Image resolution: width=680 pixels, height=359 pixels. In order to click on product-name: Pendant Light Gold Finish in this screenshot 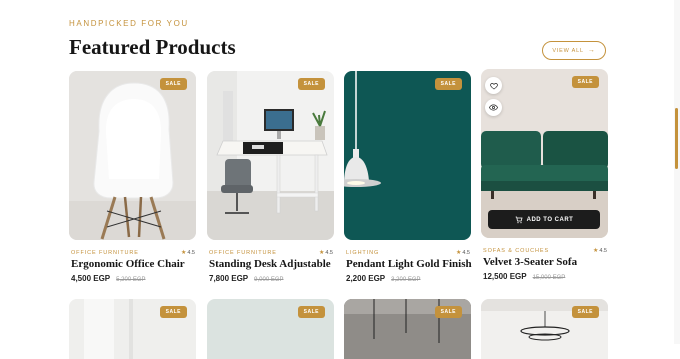, I will do `click(409, 264)`.